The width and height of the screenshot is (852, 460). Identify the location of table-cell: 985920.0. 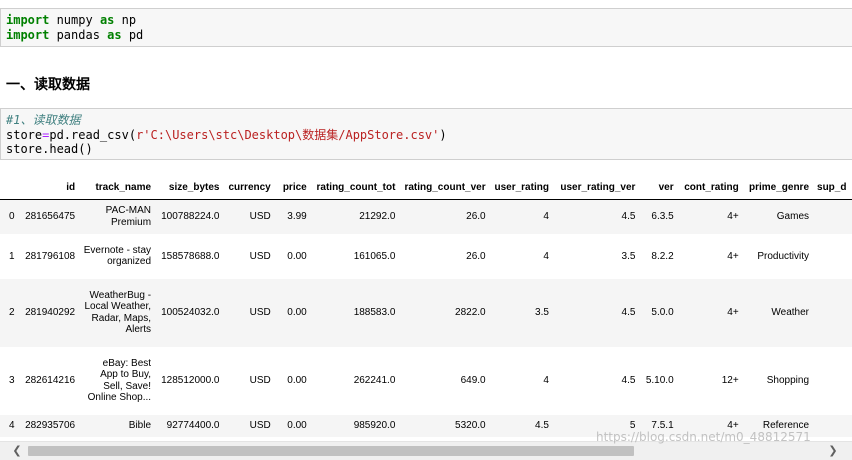
(374, 425).